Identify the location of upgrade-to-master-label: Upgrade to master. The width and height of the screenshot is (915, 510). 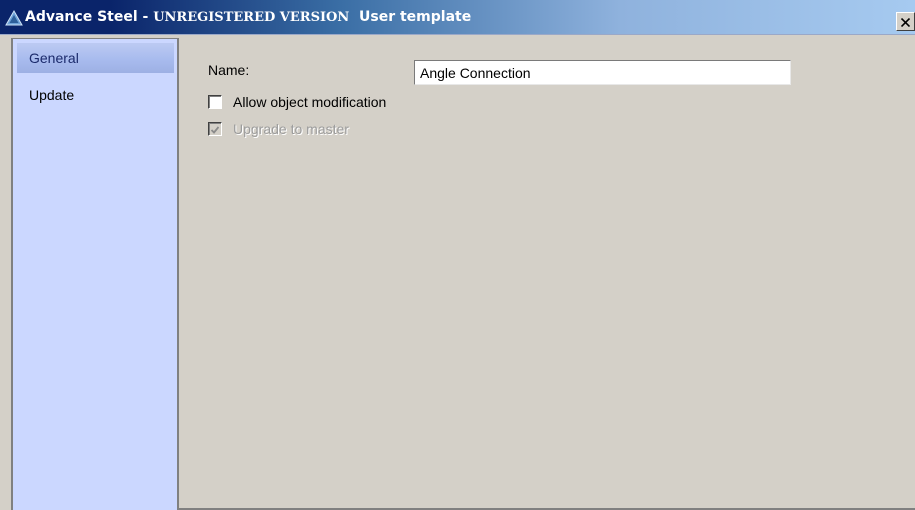
(291, 129).